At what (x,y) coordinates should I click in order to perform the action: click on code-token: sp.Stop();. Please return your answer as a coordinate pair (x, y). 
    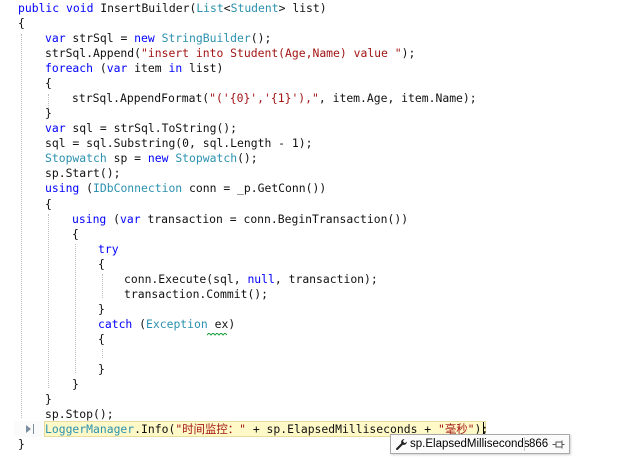
    Looking at the image, I should click on (79, 414).